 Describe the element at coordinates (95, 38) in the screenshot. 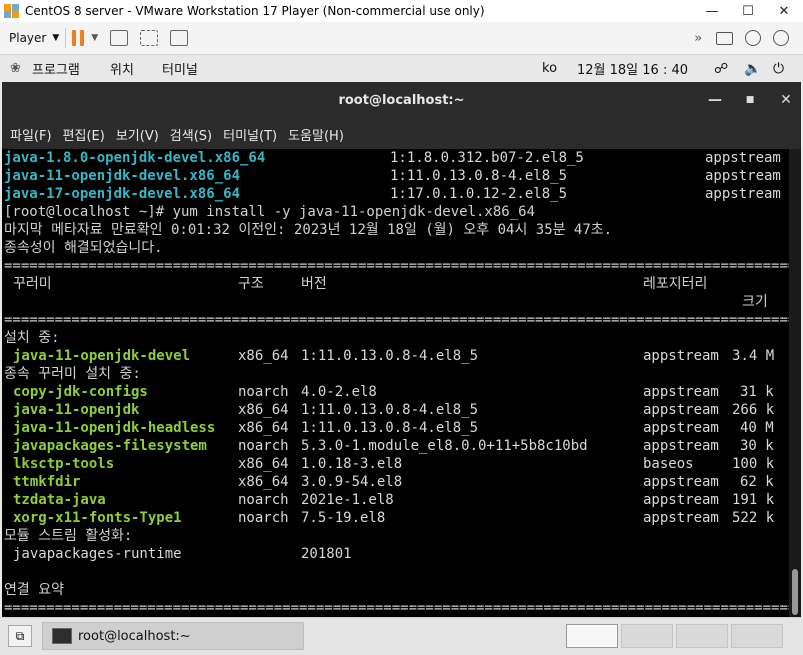

I see `chevron-down-icon: ▼` at that location.